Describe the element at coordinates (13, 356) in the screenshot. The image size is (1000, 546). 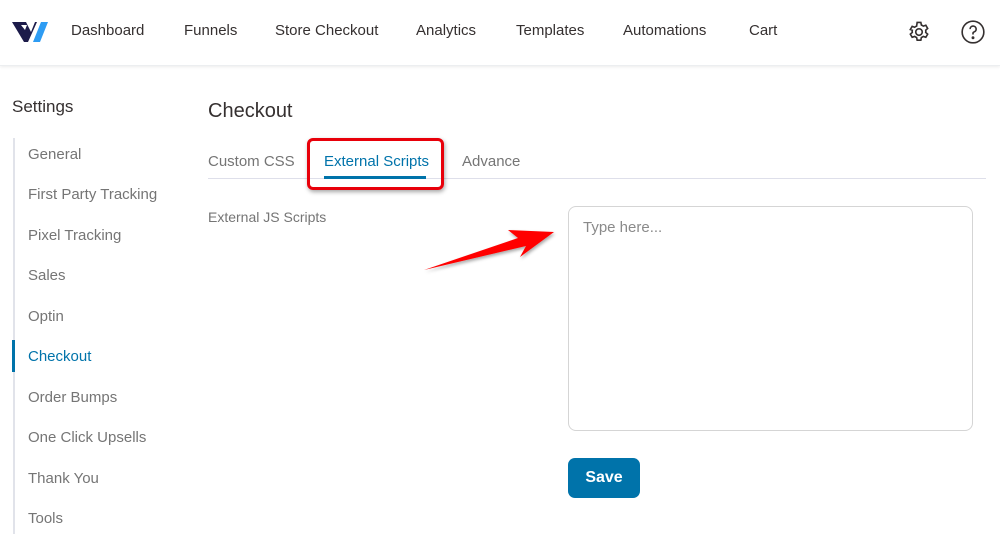
I see `sidebar-active-indicator` at that location.